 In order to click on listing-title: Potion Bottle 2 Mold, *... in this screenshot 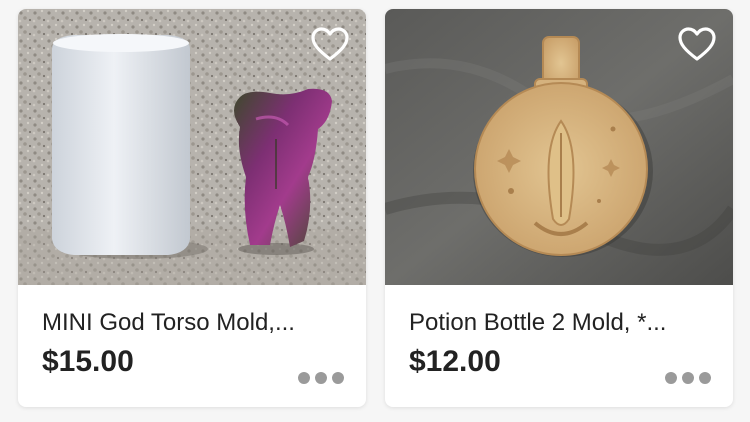, I will do `click(559, 323)`.